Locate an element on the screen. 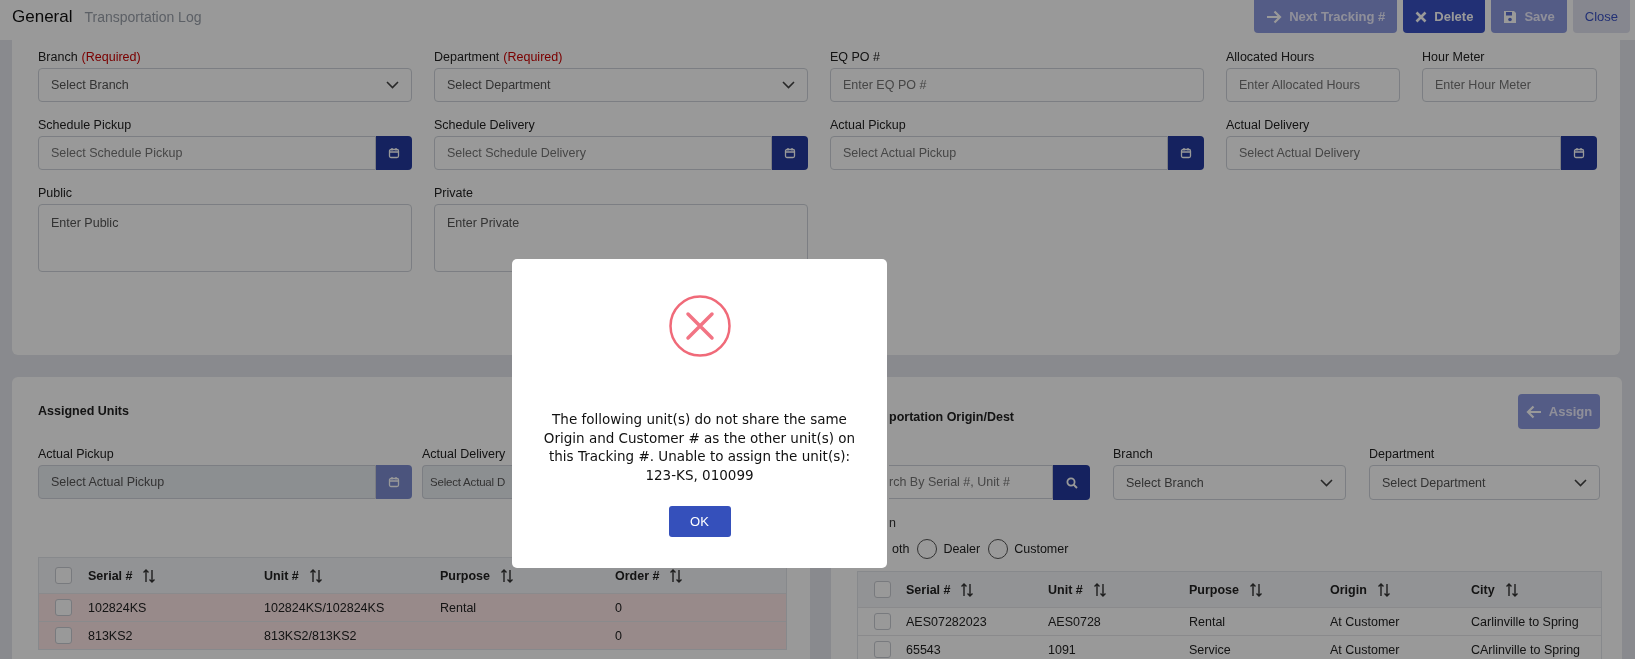  table-row: AES07282023 AES0728 Rental At Customer Carlinville to Spring is located at coordinates (1229, 621).